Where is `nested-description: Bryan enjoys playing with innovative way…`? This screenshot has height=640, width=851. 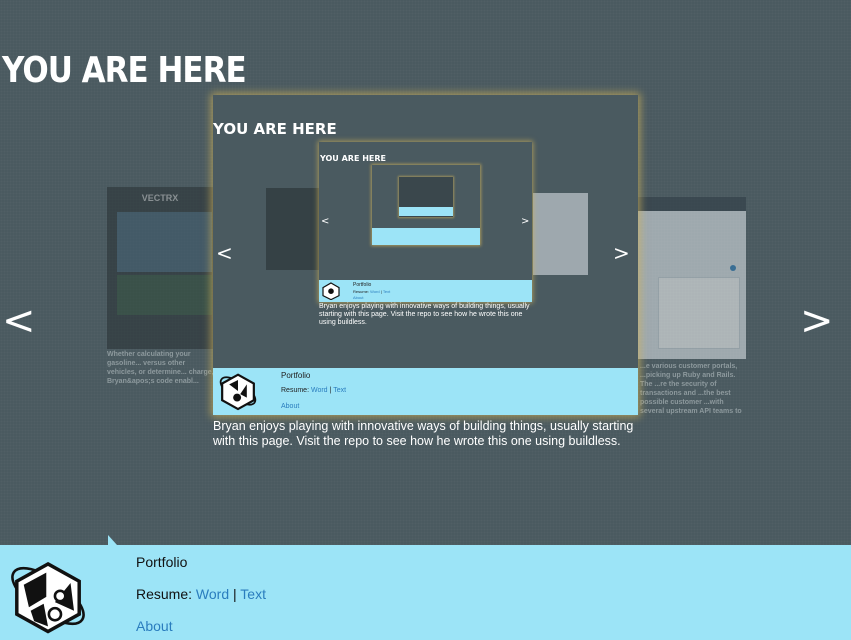
nested-description: Bryan enjoys playing with innovative way… is located at coordinates (424, 314).